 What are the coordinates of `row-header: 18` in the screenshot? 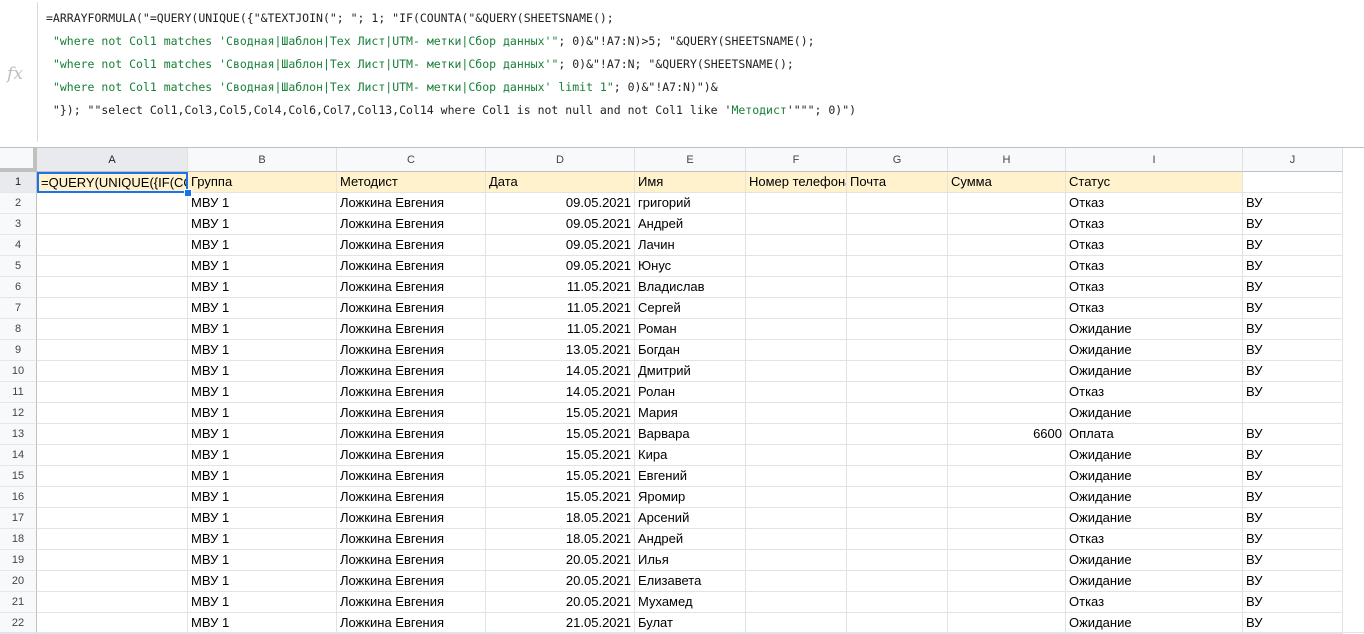 It's located at (18, 539).